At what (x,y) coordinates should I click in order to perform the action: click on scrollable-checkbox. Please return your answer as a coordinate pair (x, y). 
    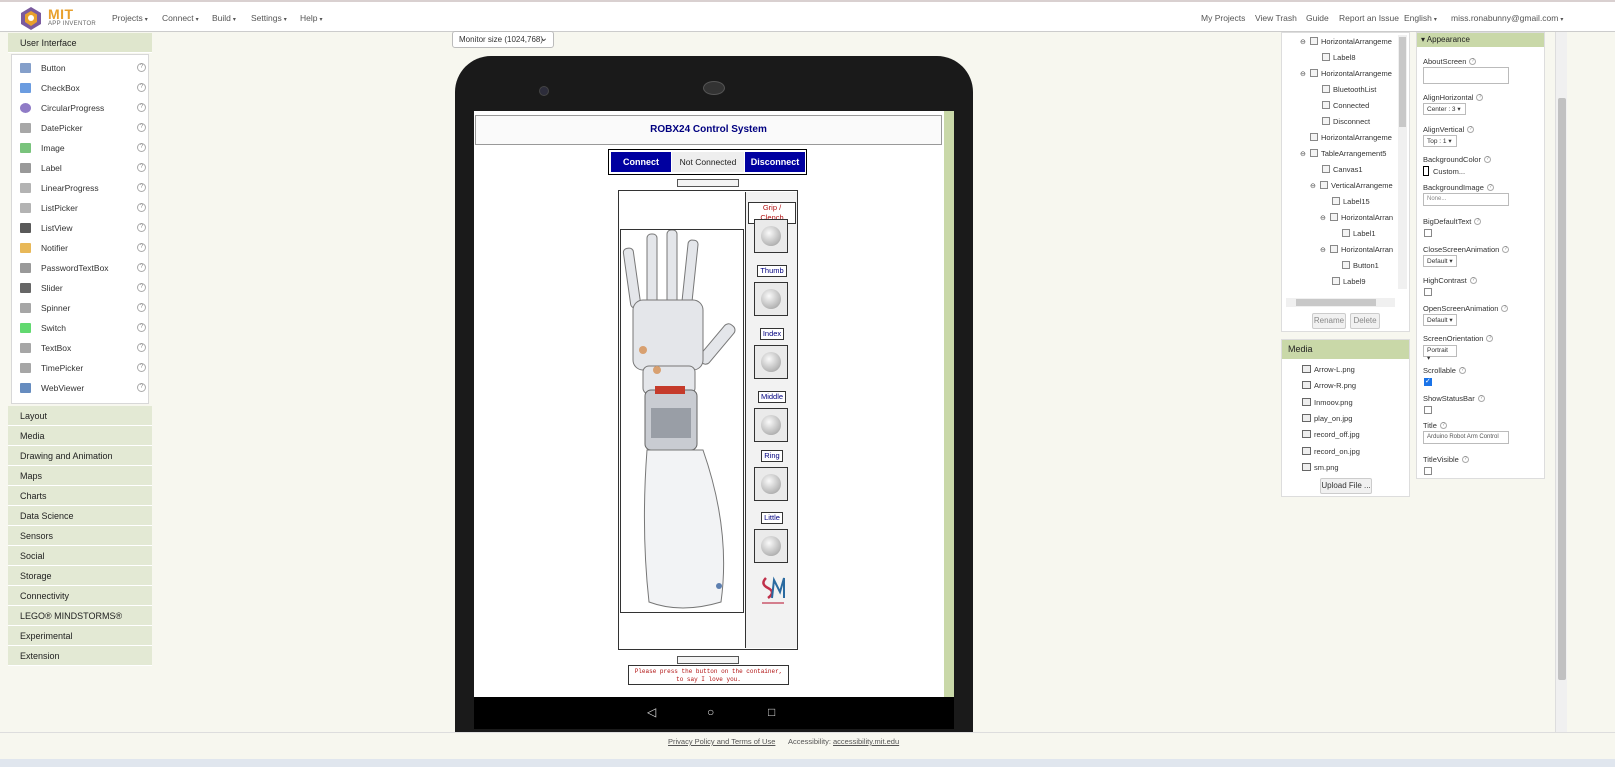
    Looking at the image, I should click on (1428, 381).